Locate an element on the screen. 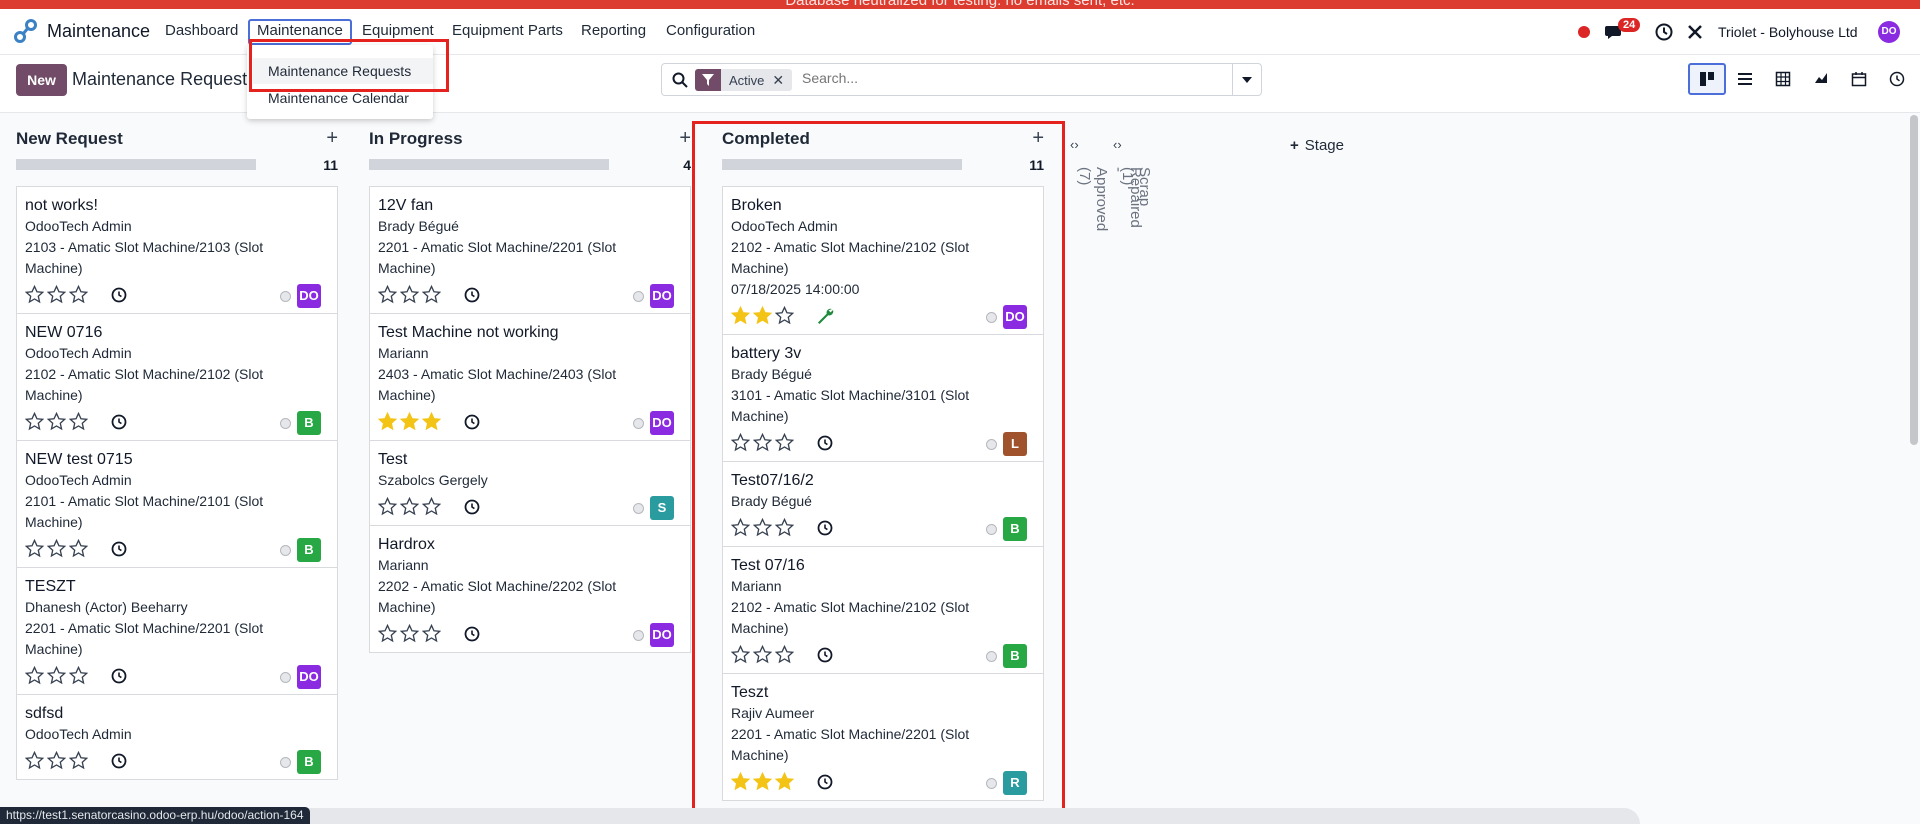 The image size is (1920, 824). company-switcher: Triolet - Bolyhouse Ltd is located at coordinates (1788, 32).